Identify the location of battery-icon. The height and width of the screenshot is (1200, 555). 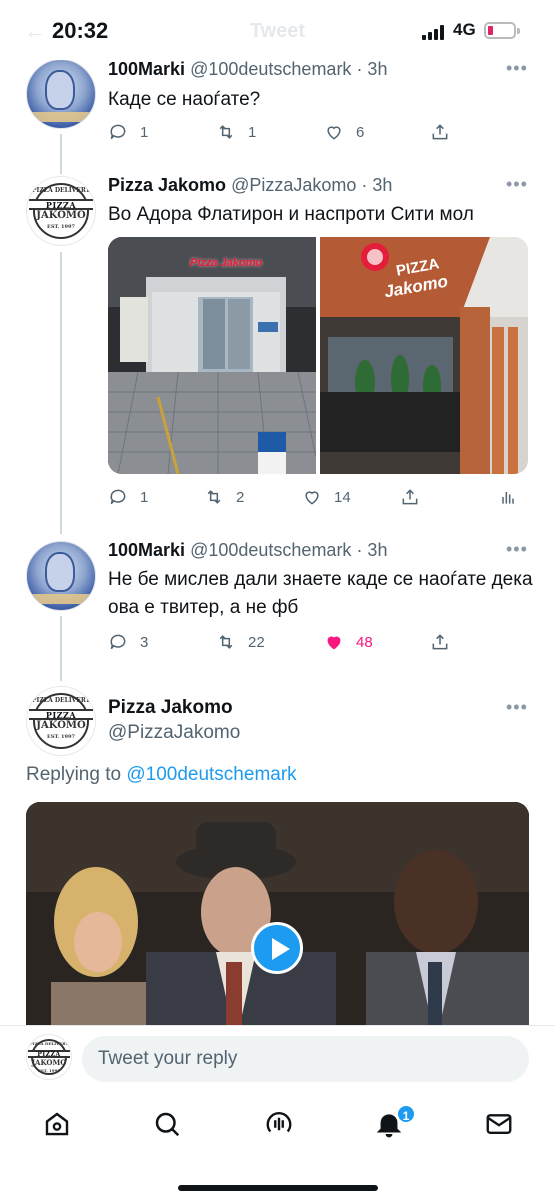
(502, 30).